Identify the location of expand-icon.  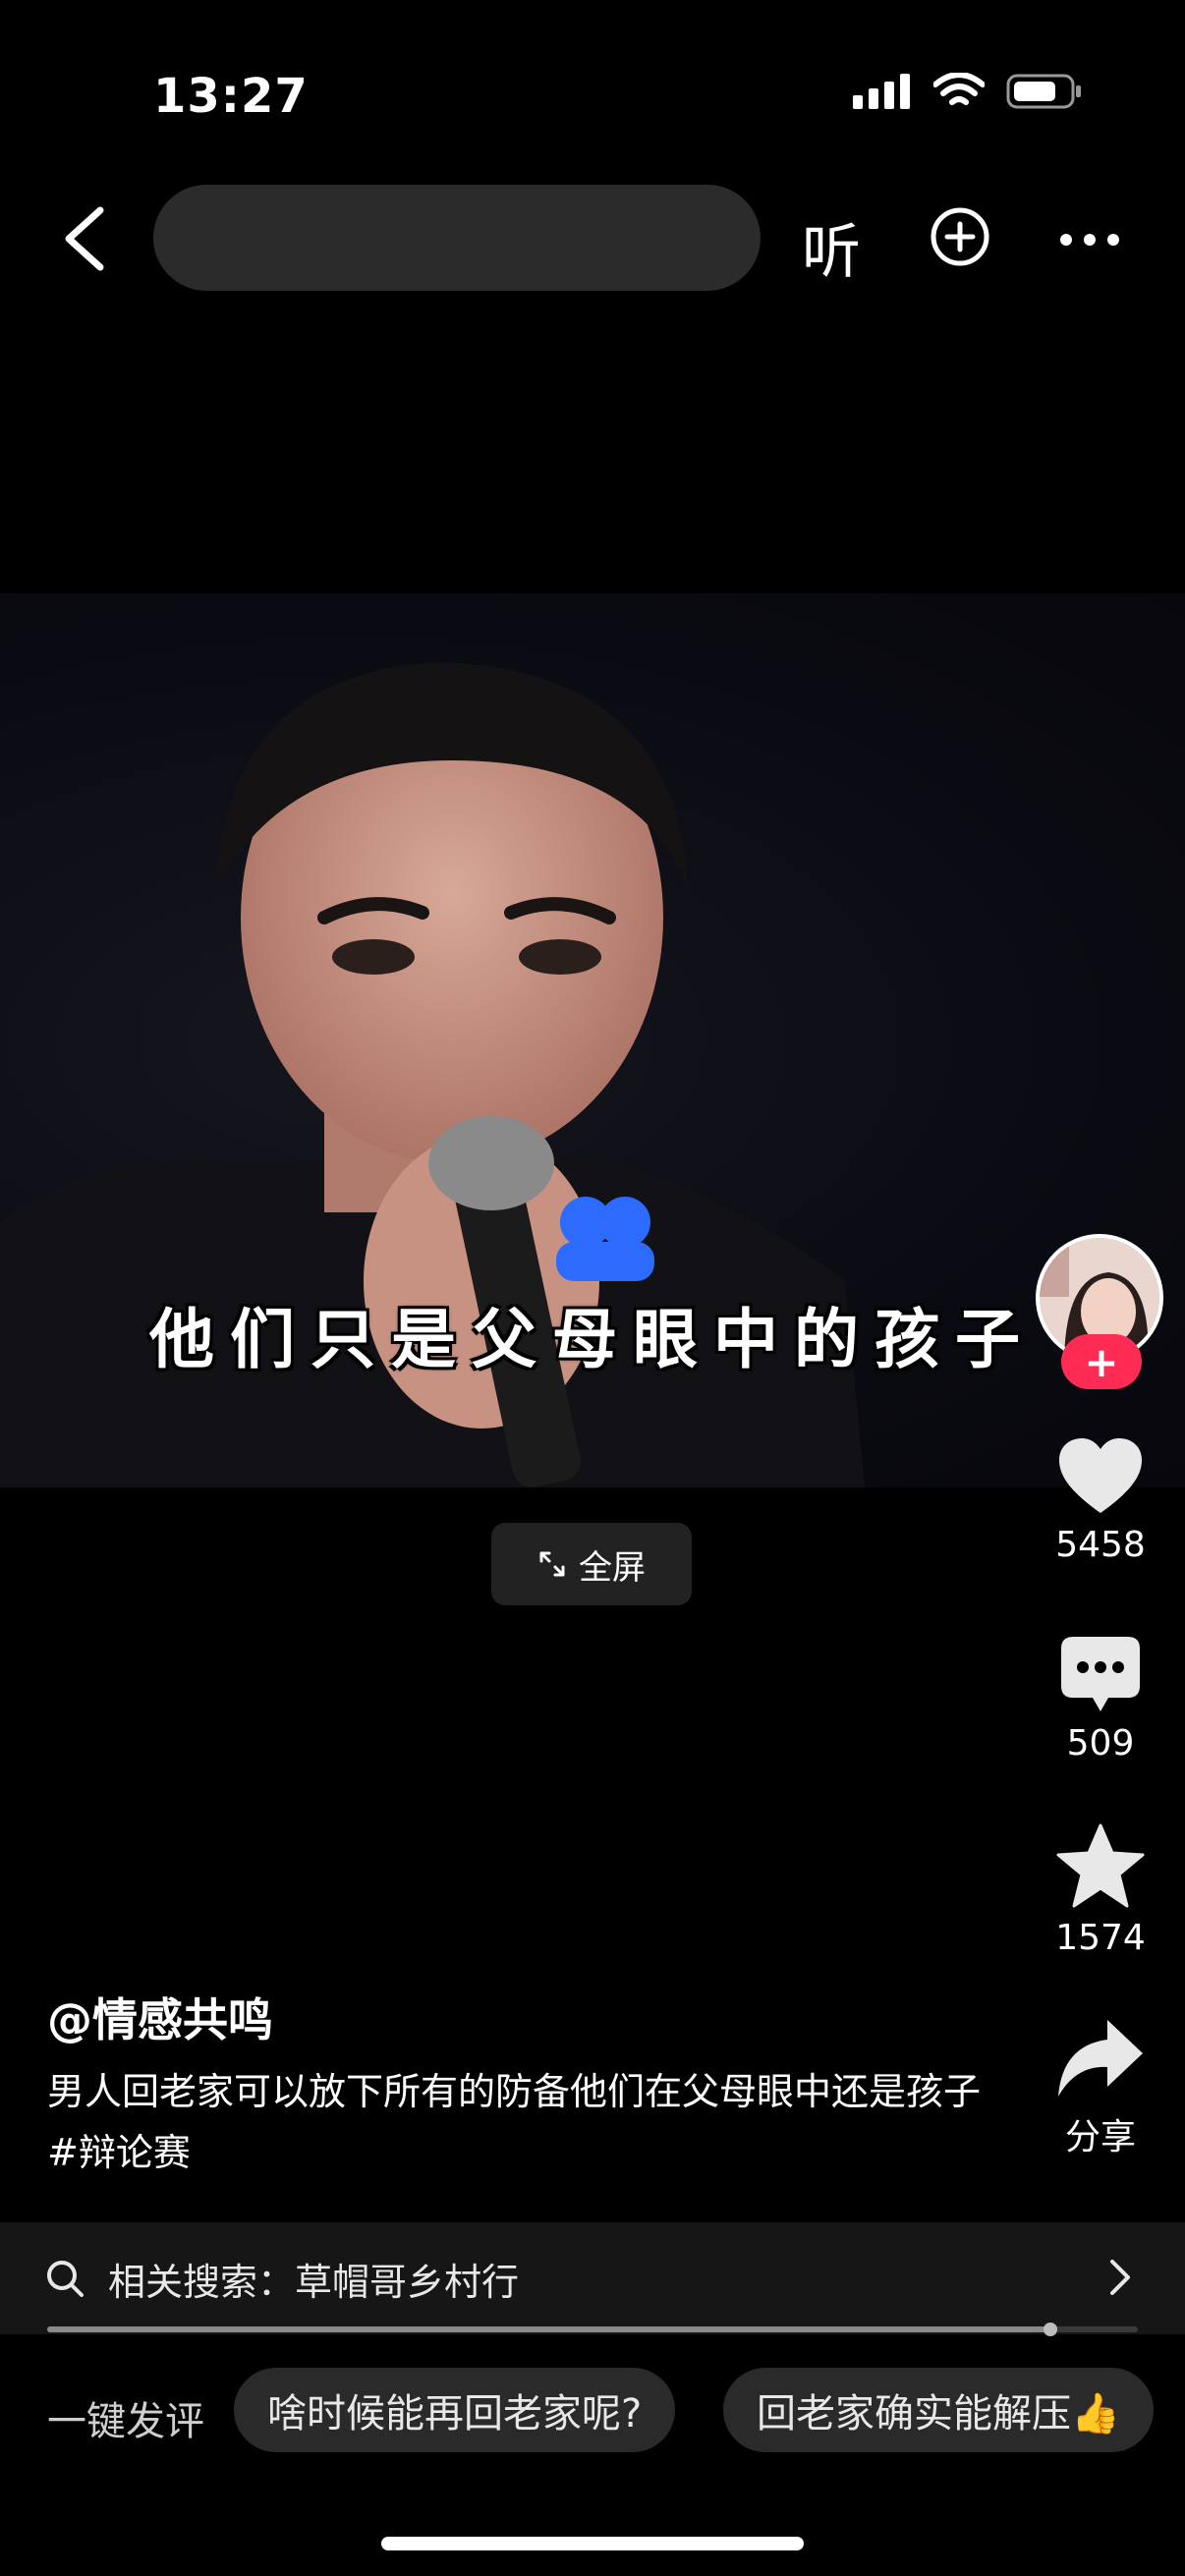
(552, 1564).